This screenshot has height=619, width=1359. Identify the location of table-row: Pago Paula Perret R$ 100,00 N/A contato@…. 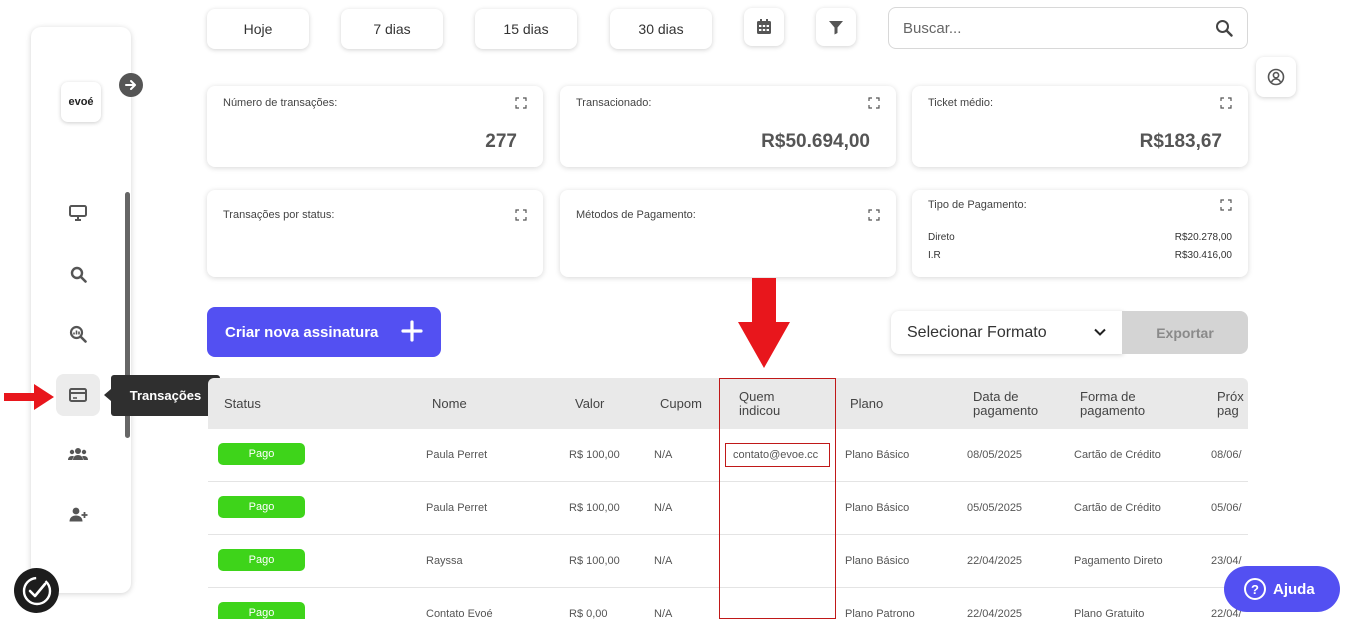
(728, 455).